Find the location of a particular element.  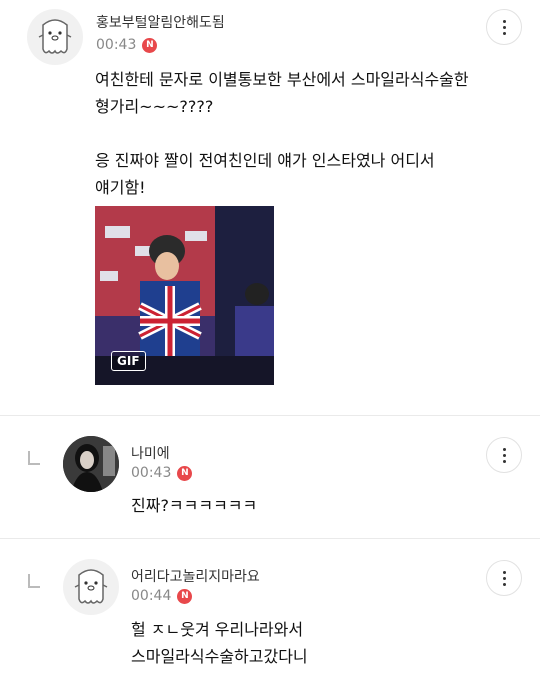

comment-text: 진짜?ㅋㅋㅋㅋㅋㅋ is located at coordinates (194, 505).